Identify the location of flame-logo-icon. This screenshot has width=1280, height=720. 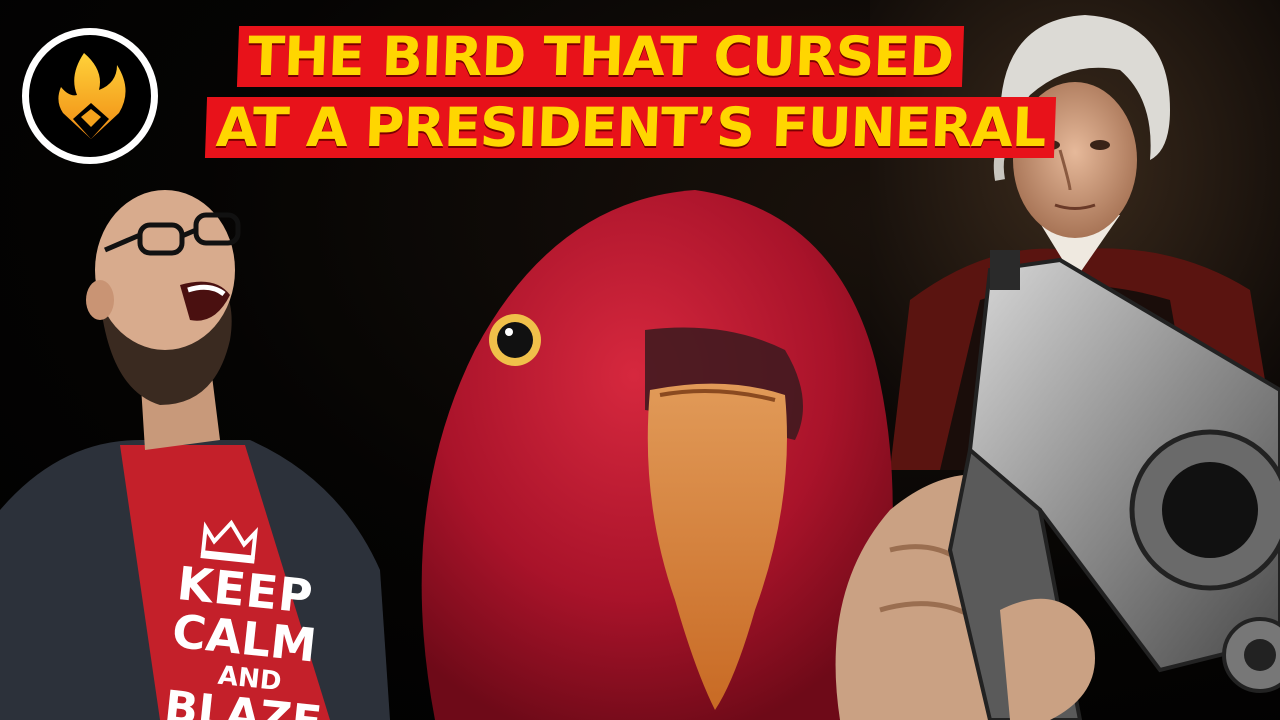
(92, 96).